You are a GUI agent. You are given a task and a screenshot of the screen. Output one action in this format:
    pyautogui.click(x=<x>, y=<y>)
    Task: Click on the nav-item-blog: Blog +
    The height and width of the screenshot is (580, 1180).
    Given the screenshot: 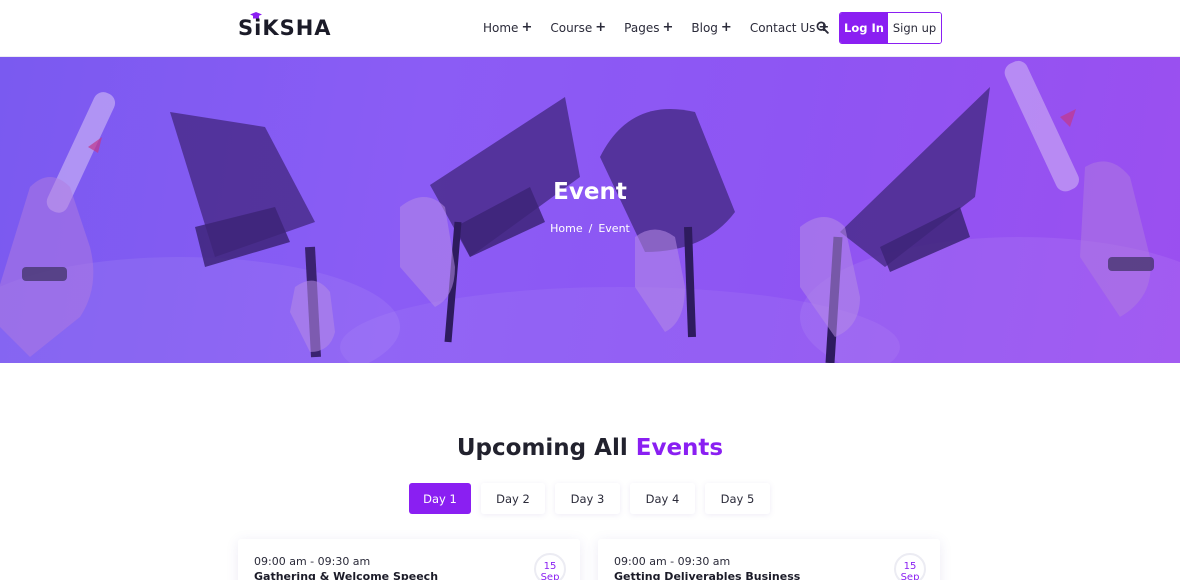 What is the action you would take?
    pyautogui.click(x=711, y=27)
    